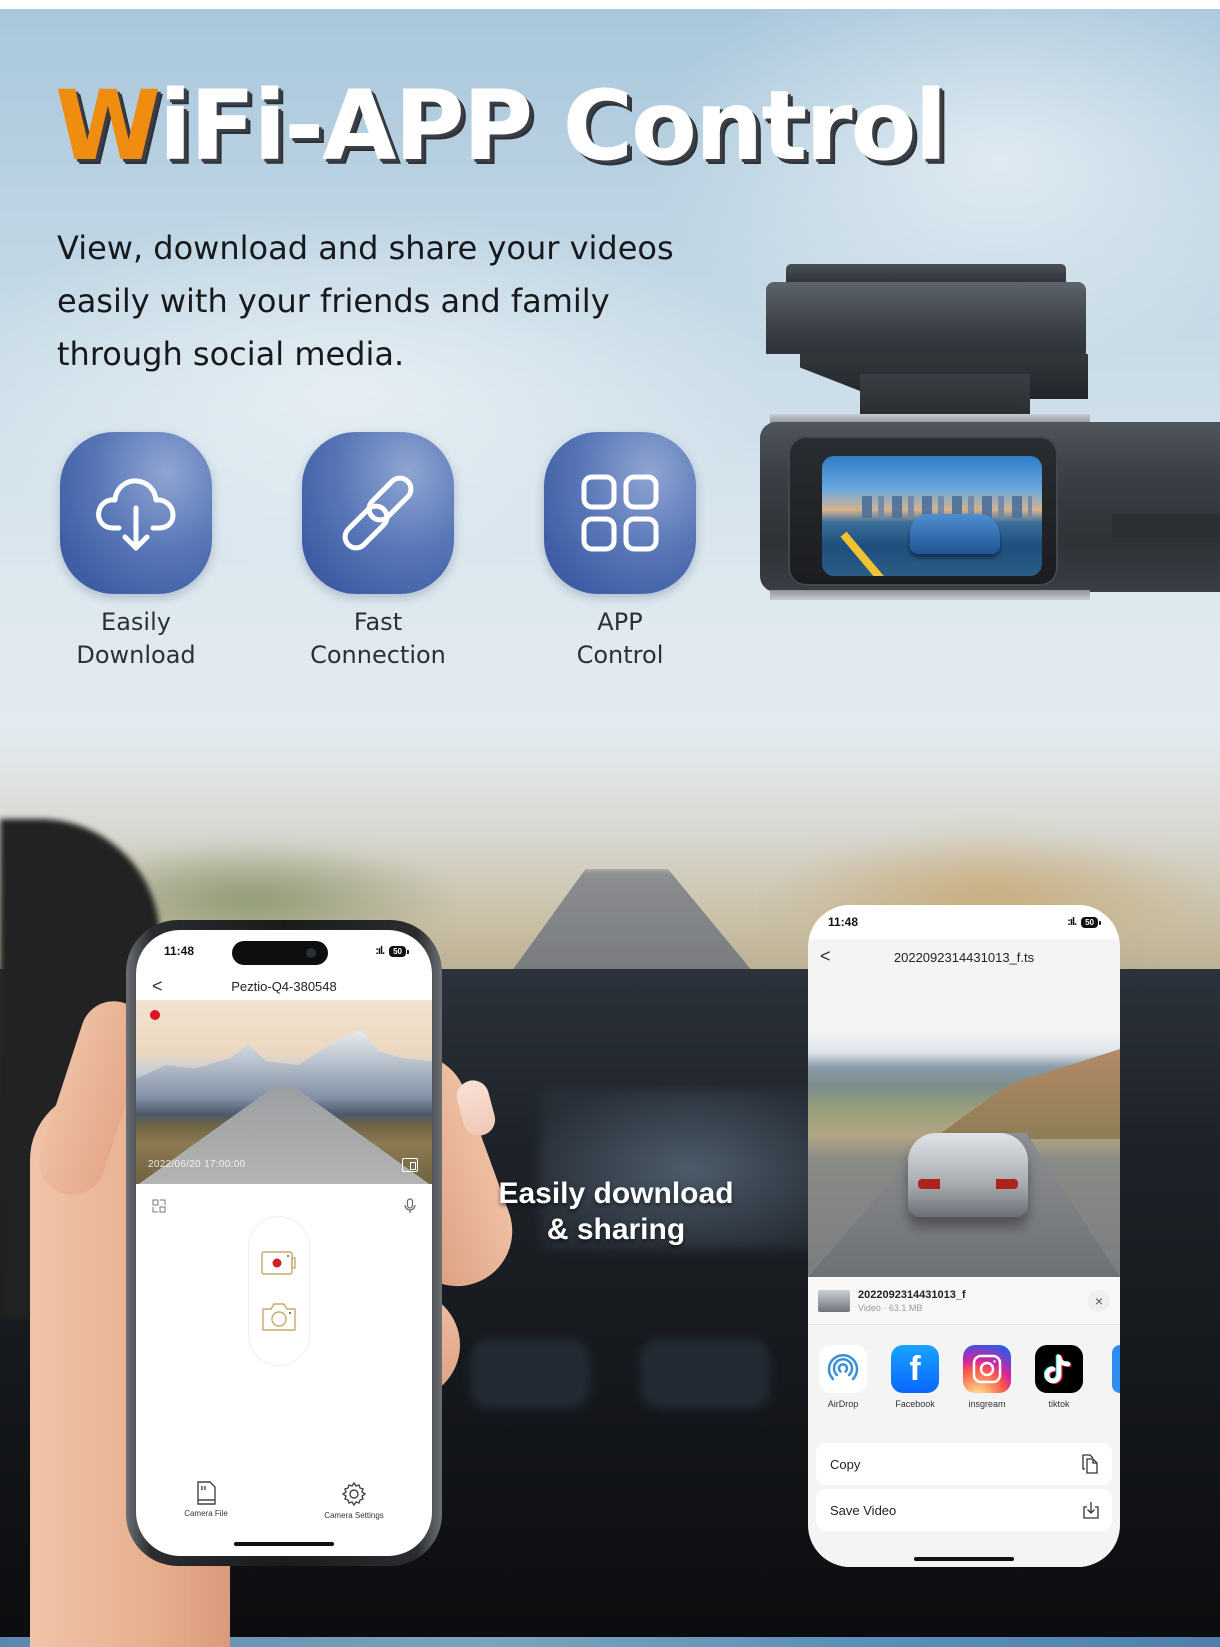  What do you see at coordinates (1026, 1094) in the screenshot?
I see `video-hillside` at bounding box center [1026, 1094].